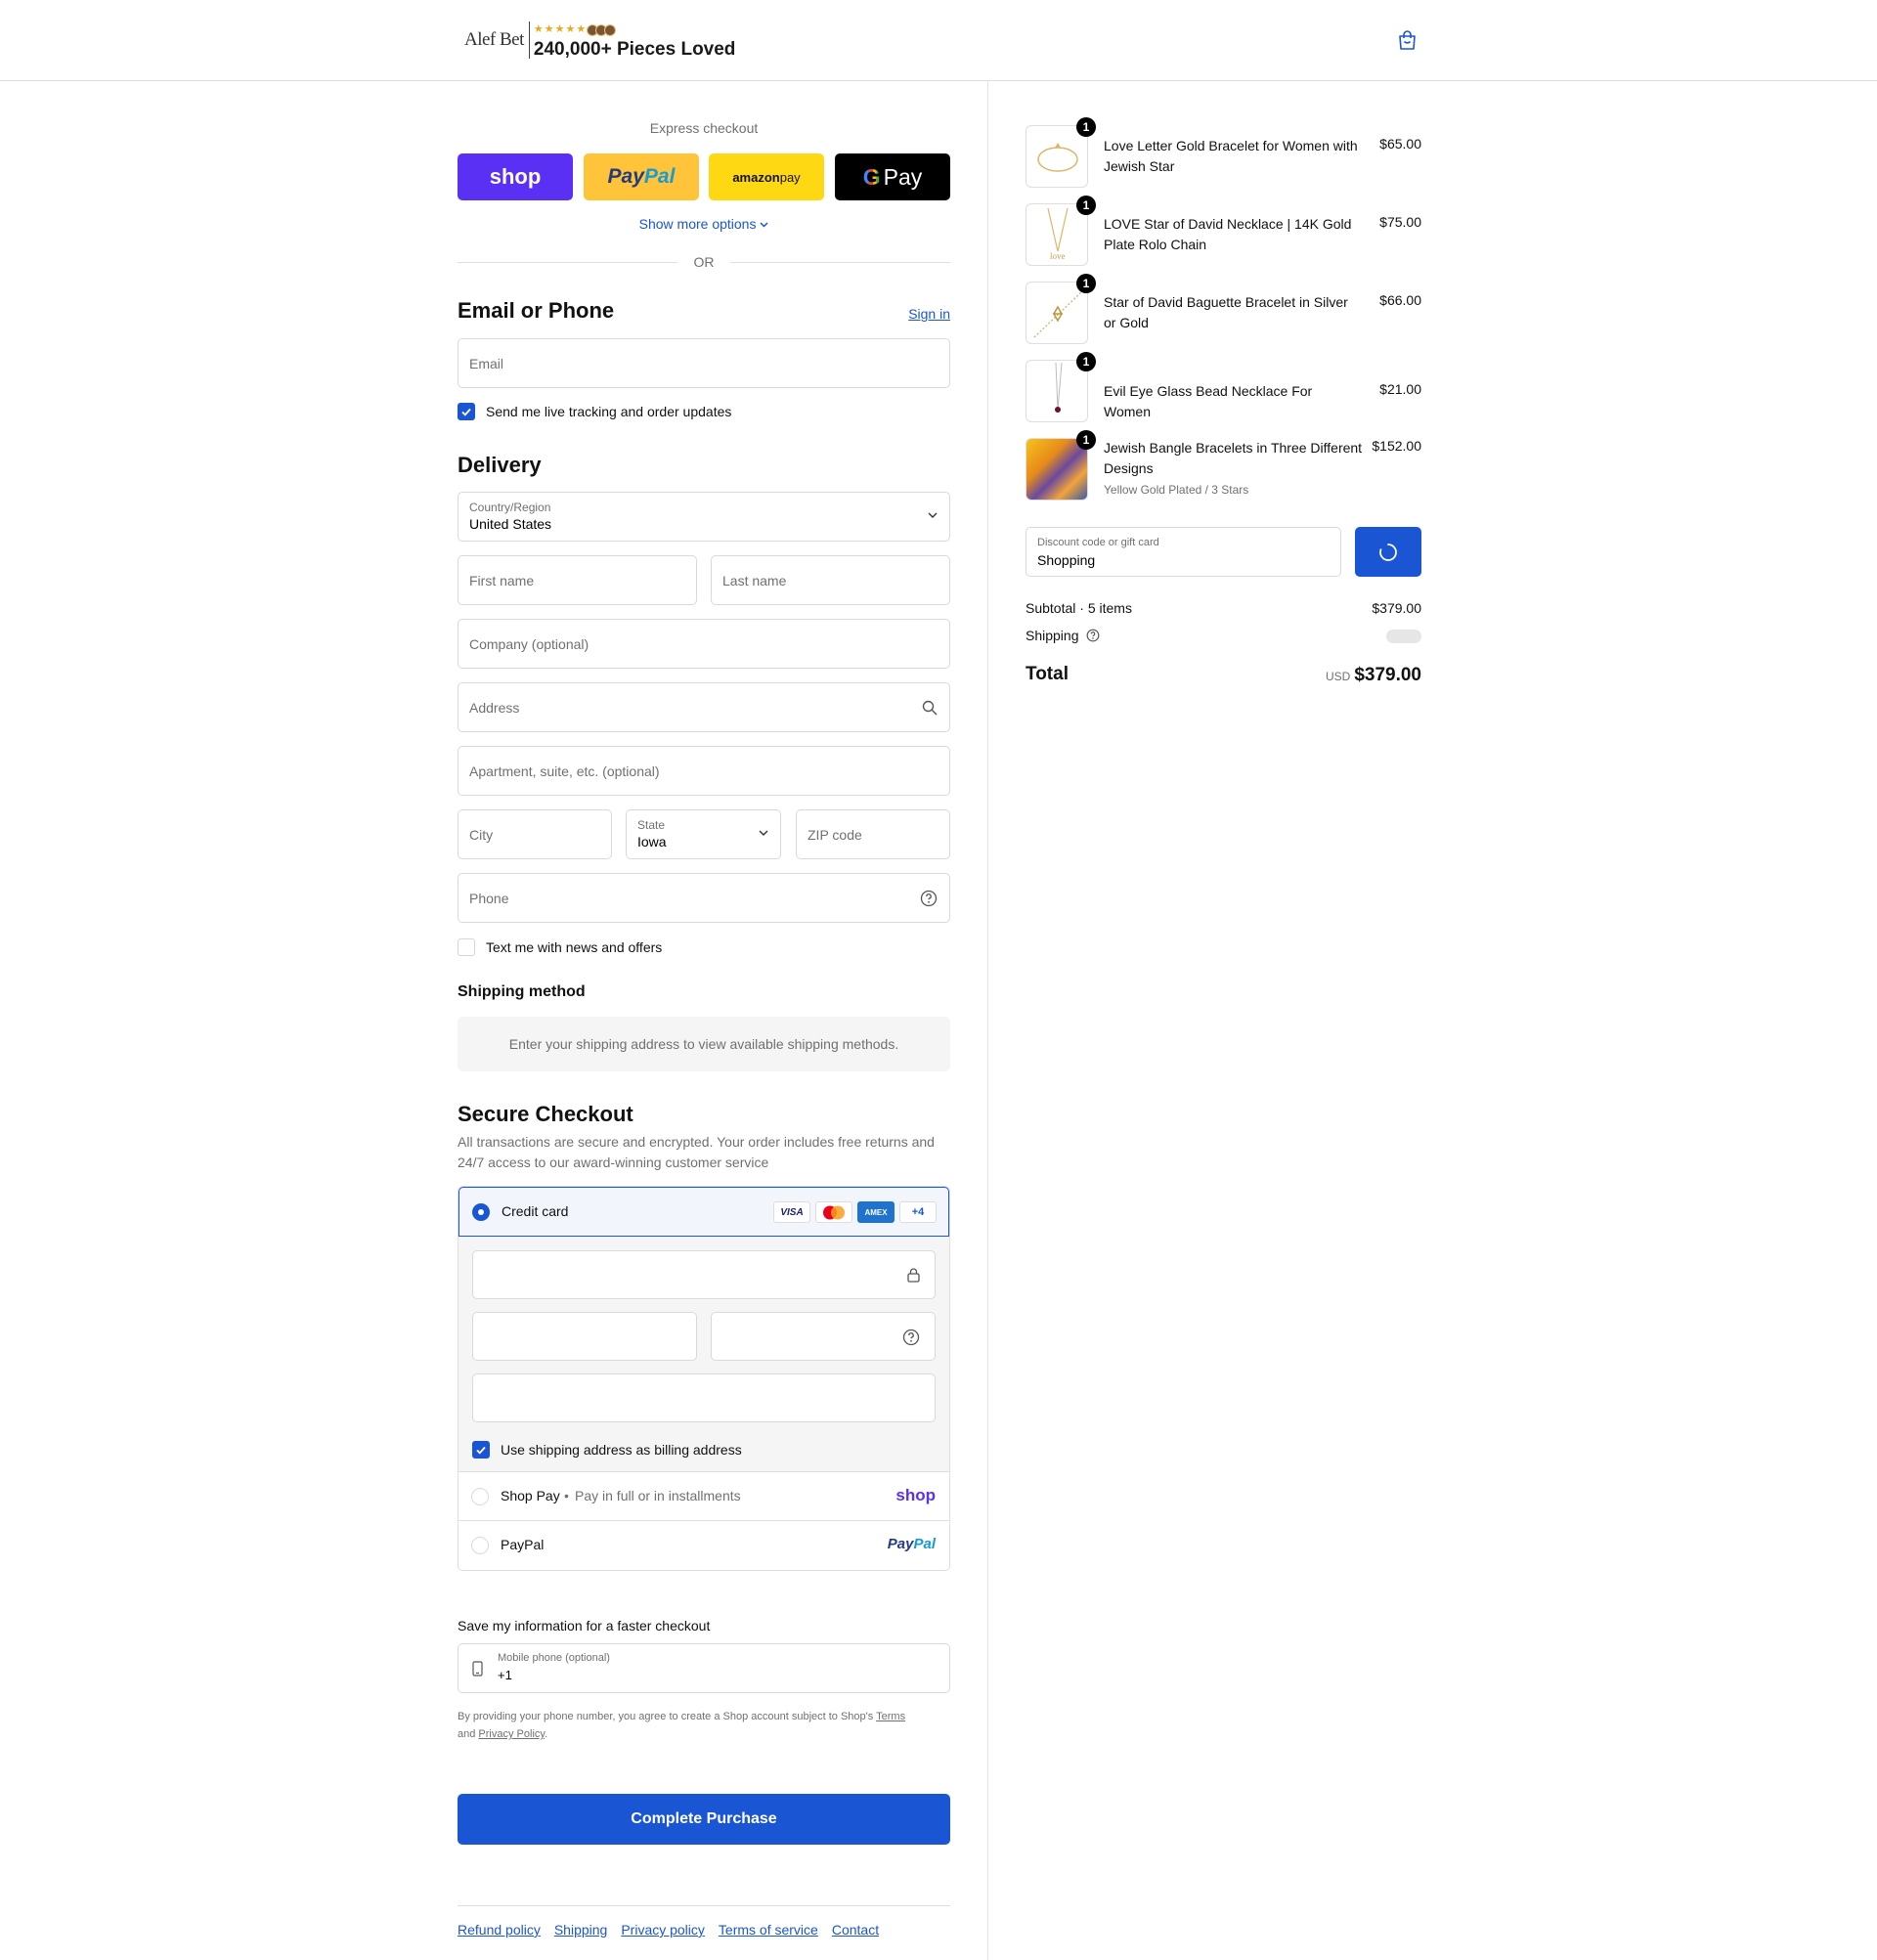 The width and height of the screenshot is (1877, 1960). Describe the element at coordinates (1052, 635) in the screenshot. I see `shipping-label: Shipping` at that location.